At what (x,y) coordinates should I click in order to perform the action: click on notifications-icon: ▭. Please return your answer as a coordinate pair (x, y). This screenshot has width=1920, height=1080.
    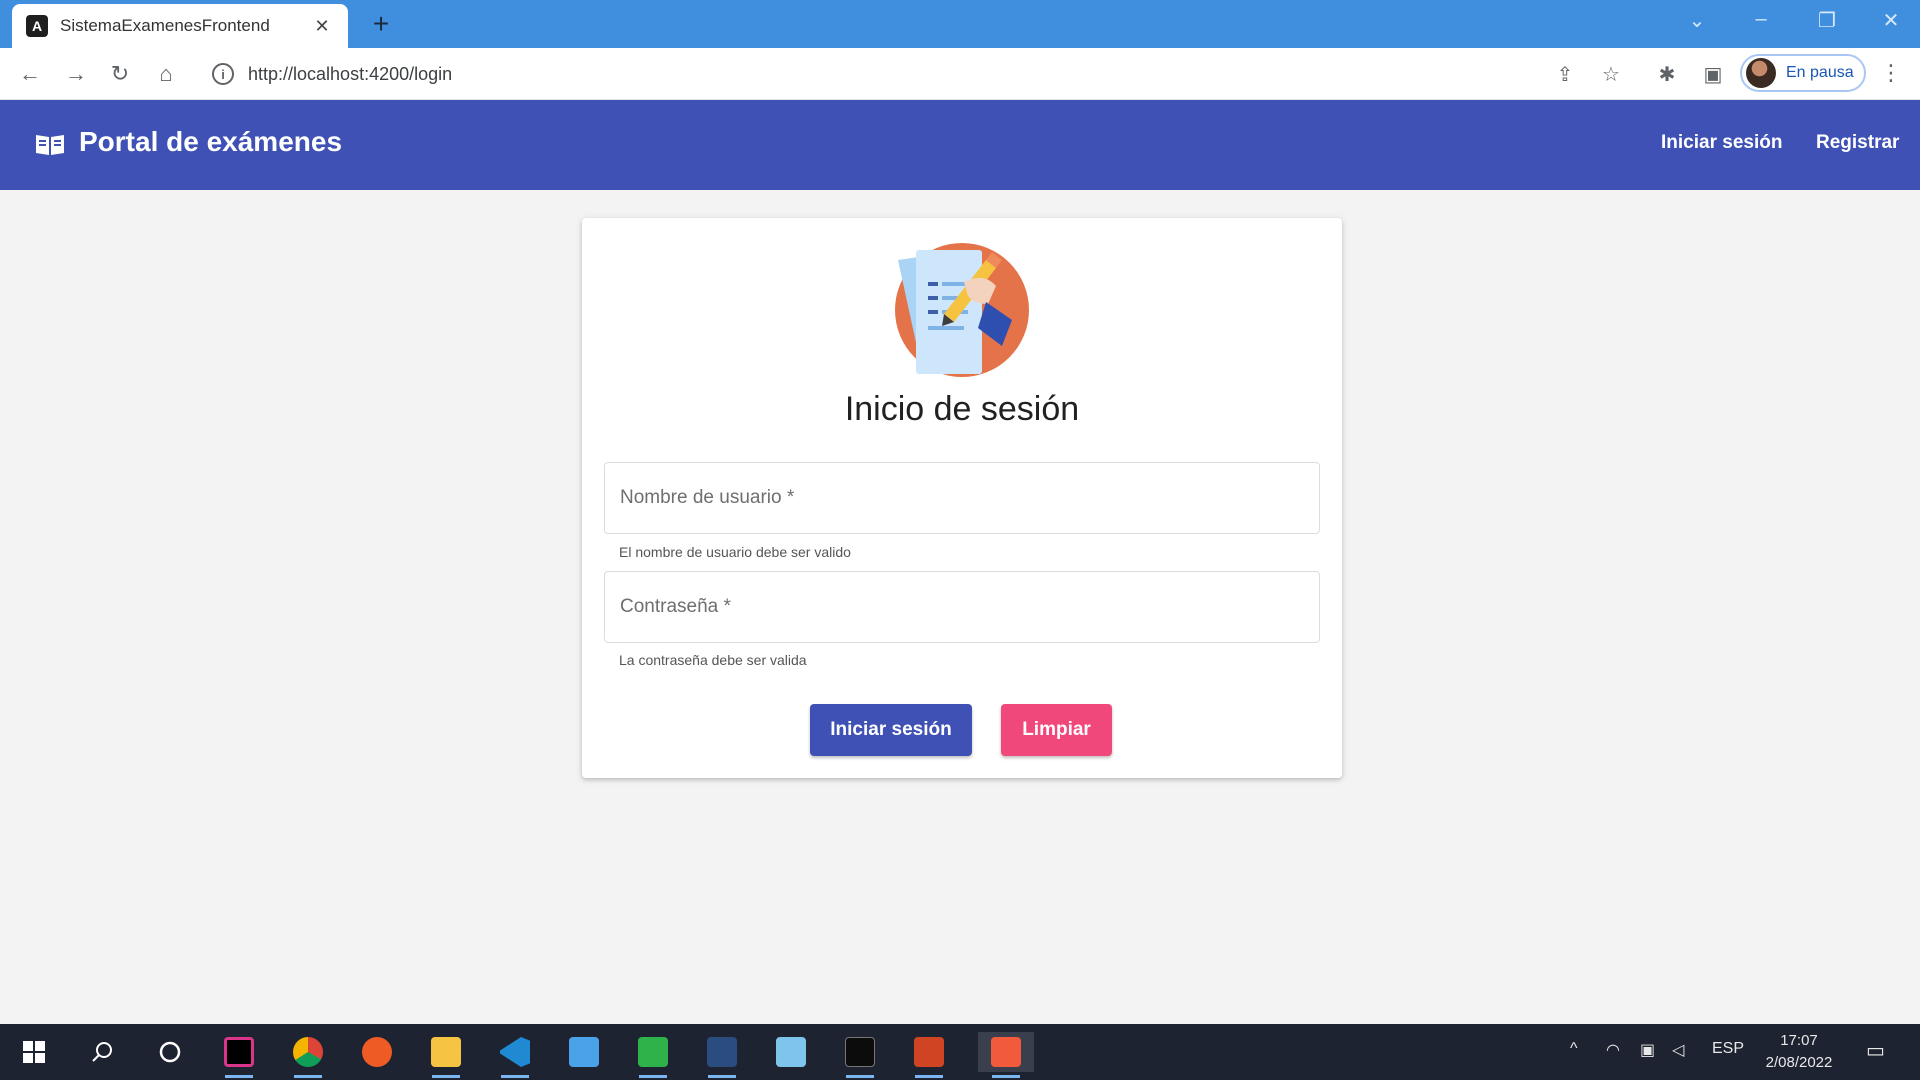
    Looking at the image, I should click on (1875, 1050).